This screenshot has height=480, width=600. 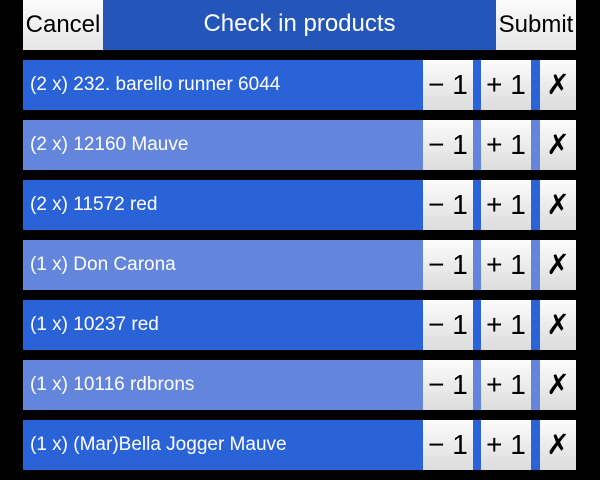 What do you see at coordinates (223, 325) in the screenshot?
I see `product-label: (1 x) 10237 red` at bounding box center [223, 325].